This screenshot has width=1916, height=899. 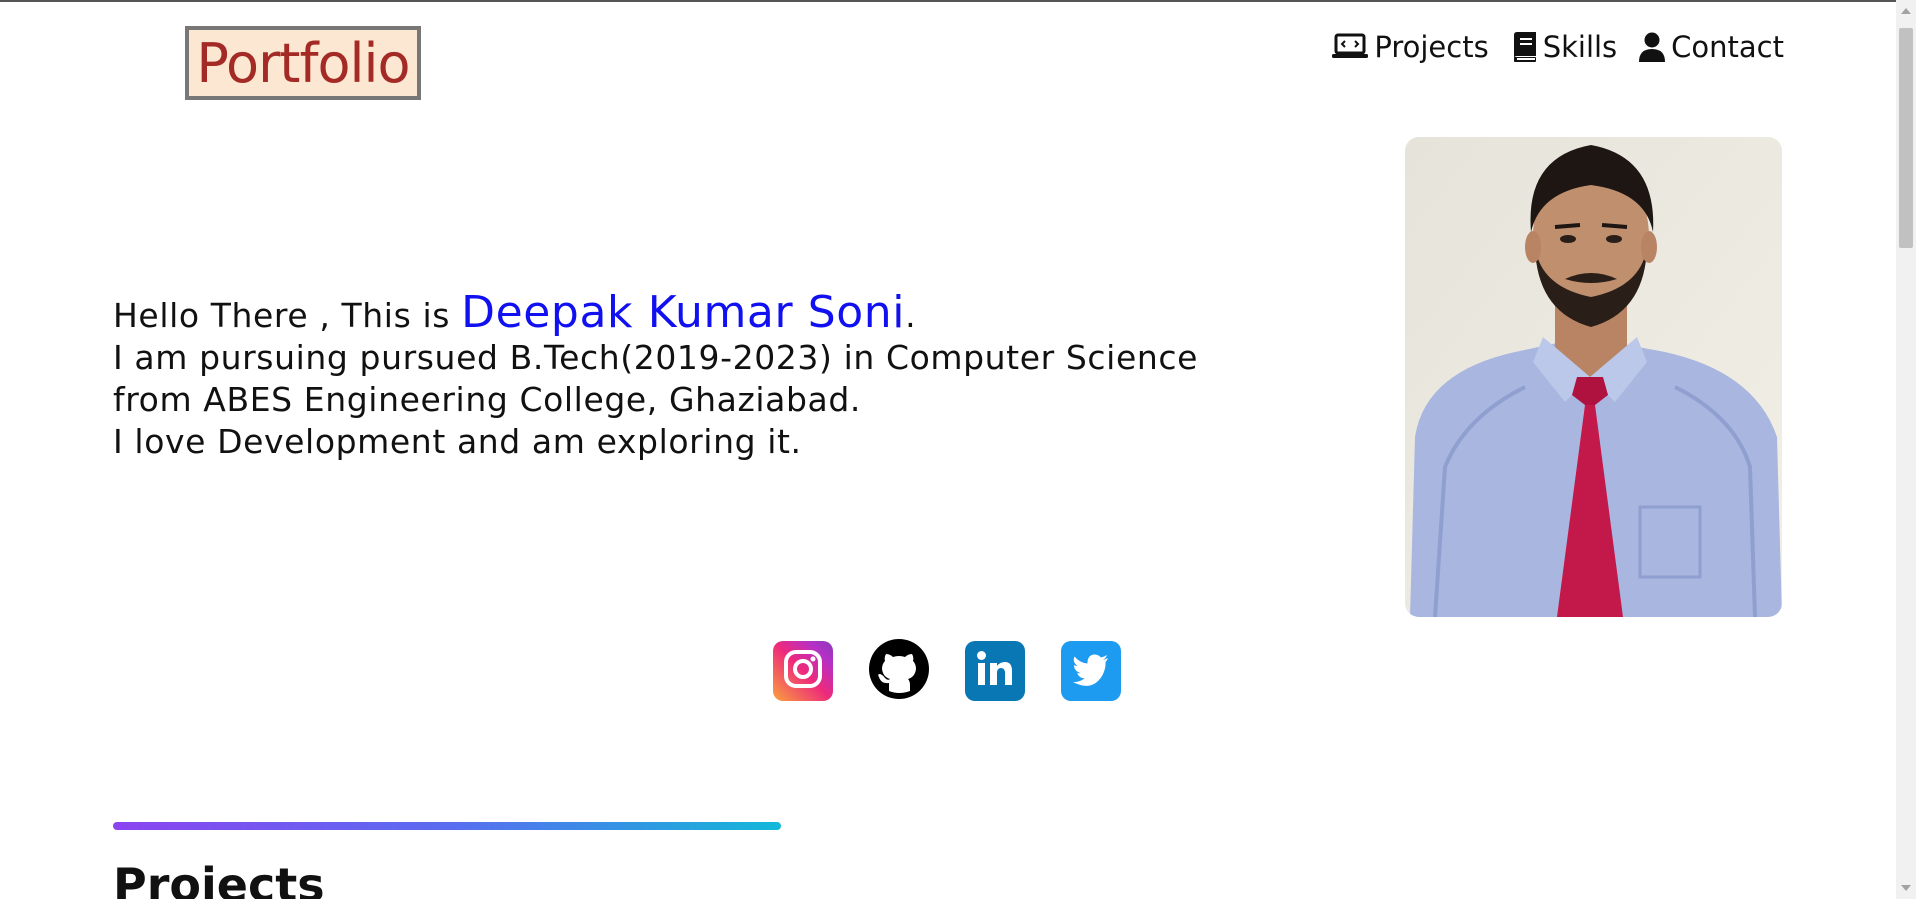 I want to click on section-title-projects: Projects, so click(x=219, y=878).